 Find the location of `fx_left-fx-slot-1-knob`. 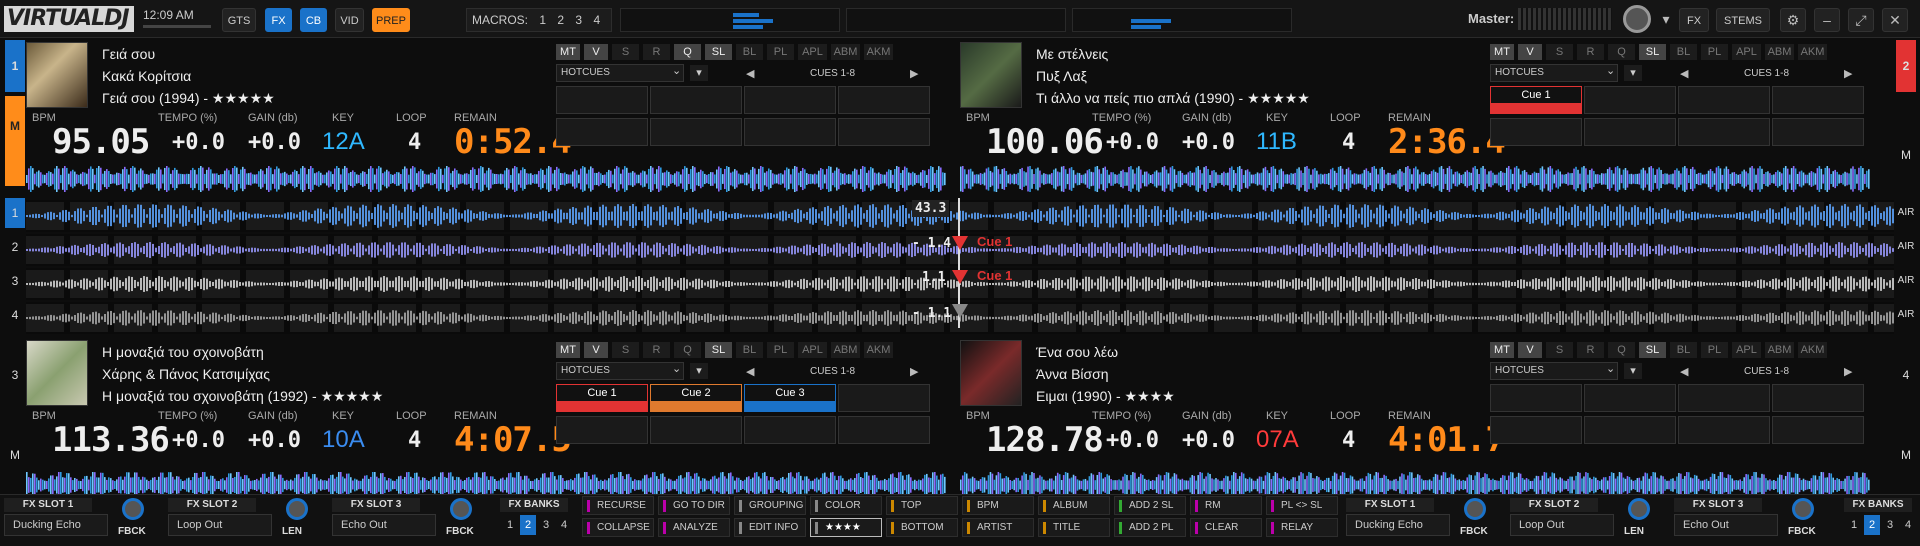

fx_left-fx-slot-1-knob is located at coordinates (133, 509).